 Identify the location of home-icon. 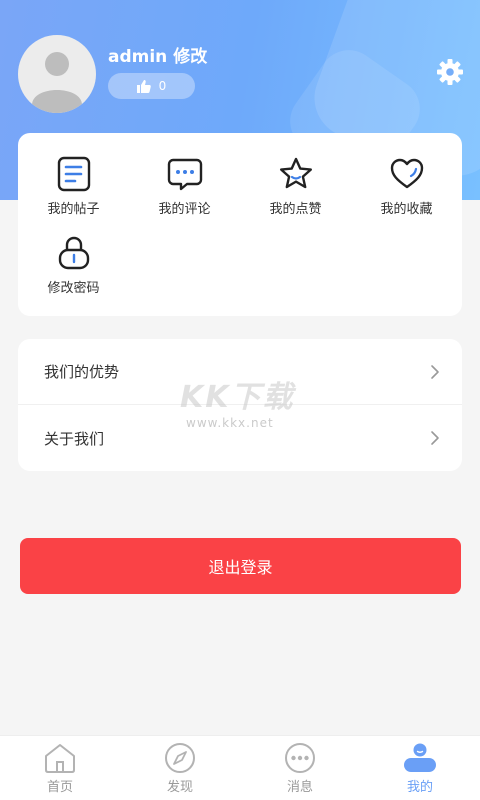
(60, 758).